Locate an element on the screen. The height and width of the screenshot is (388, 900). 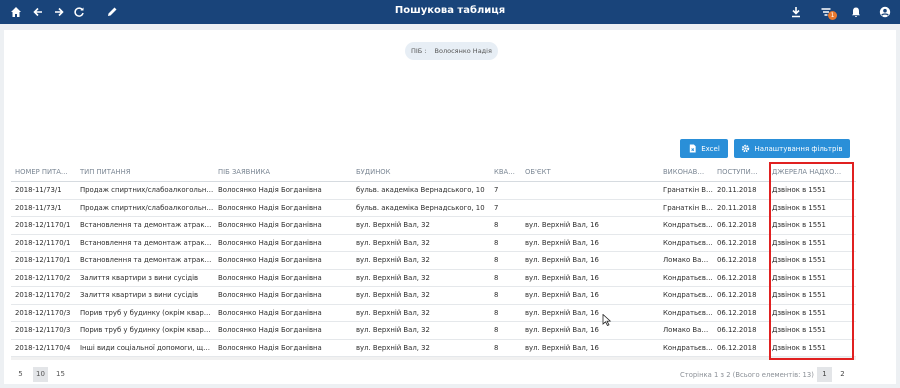
table-cell: 2018-12/1170/4 is located at coordinates (43, 347).